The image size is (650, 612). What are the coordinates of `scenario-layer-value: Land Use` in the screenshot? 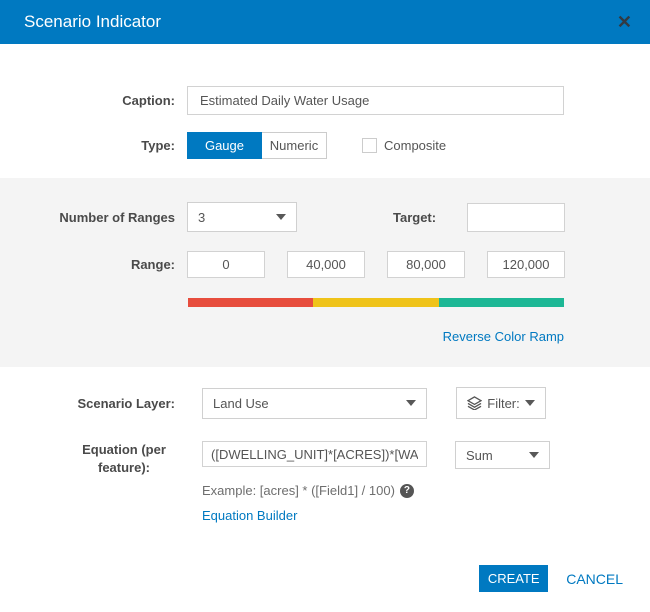 It's located at (241, 403).